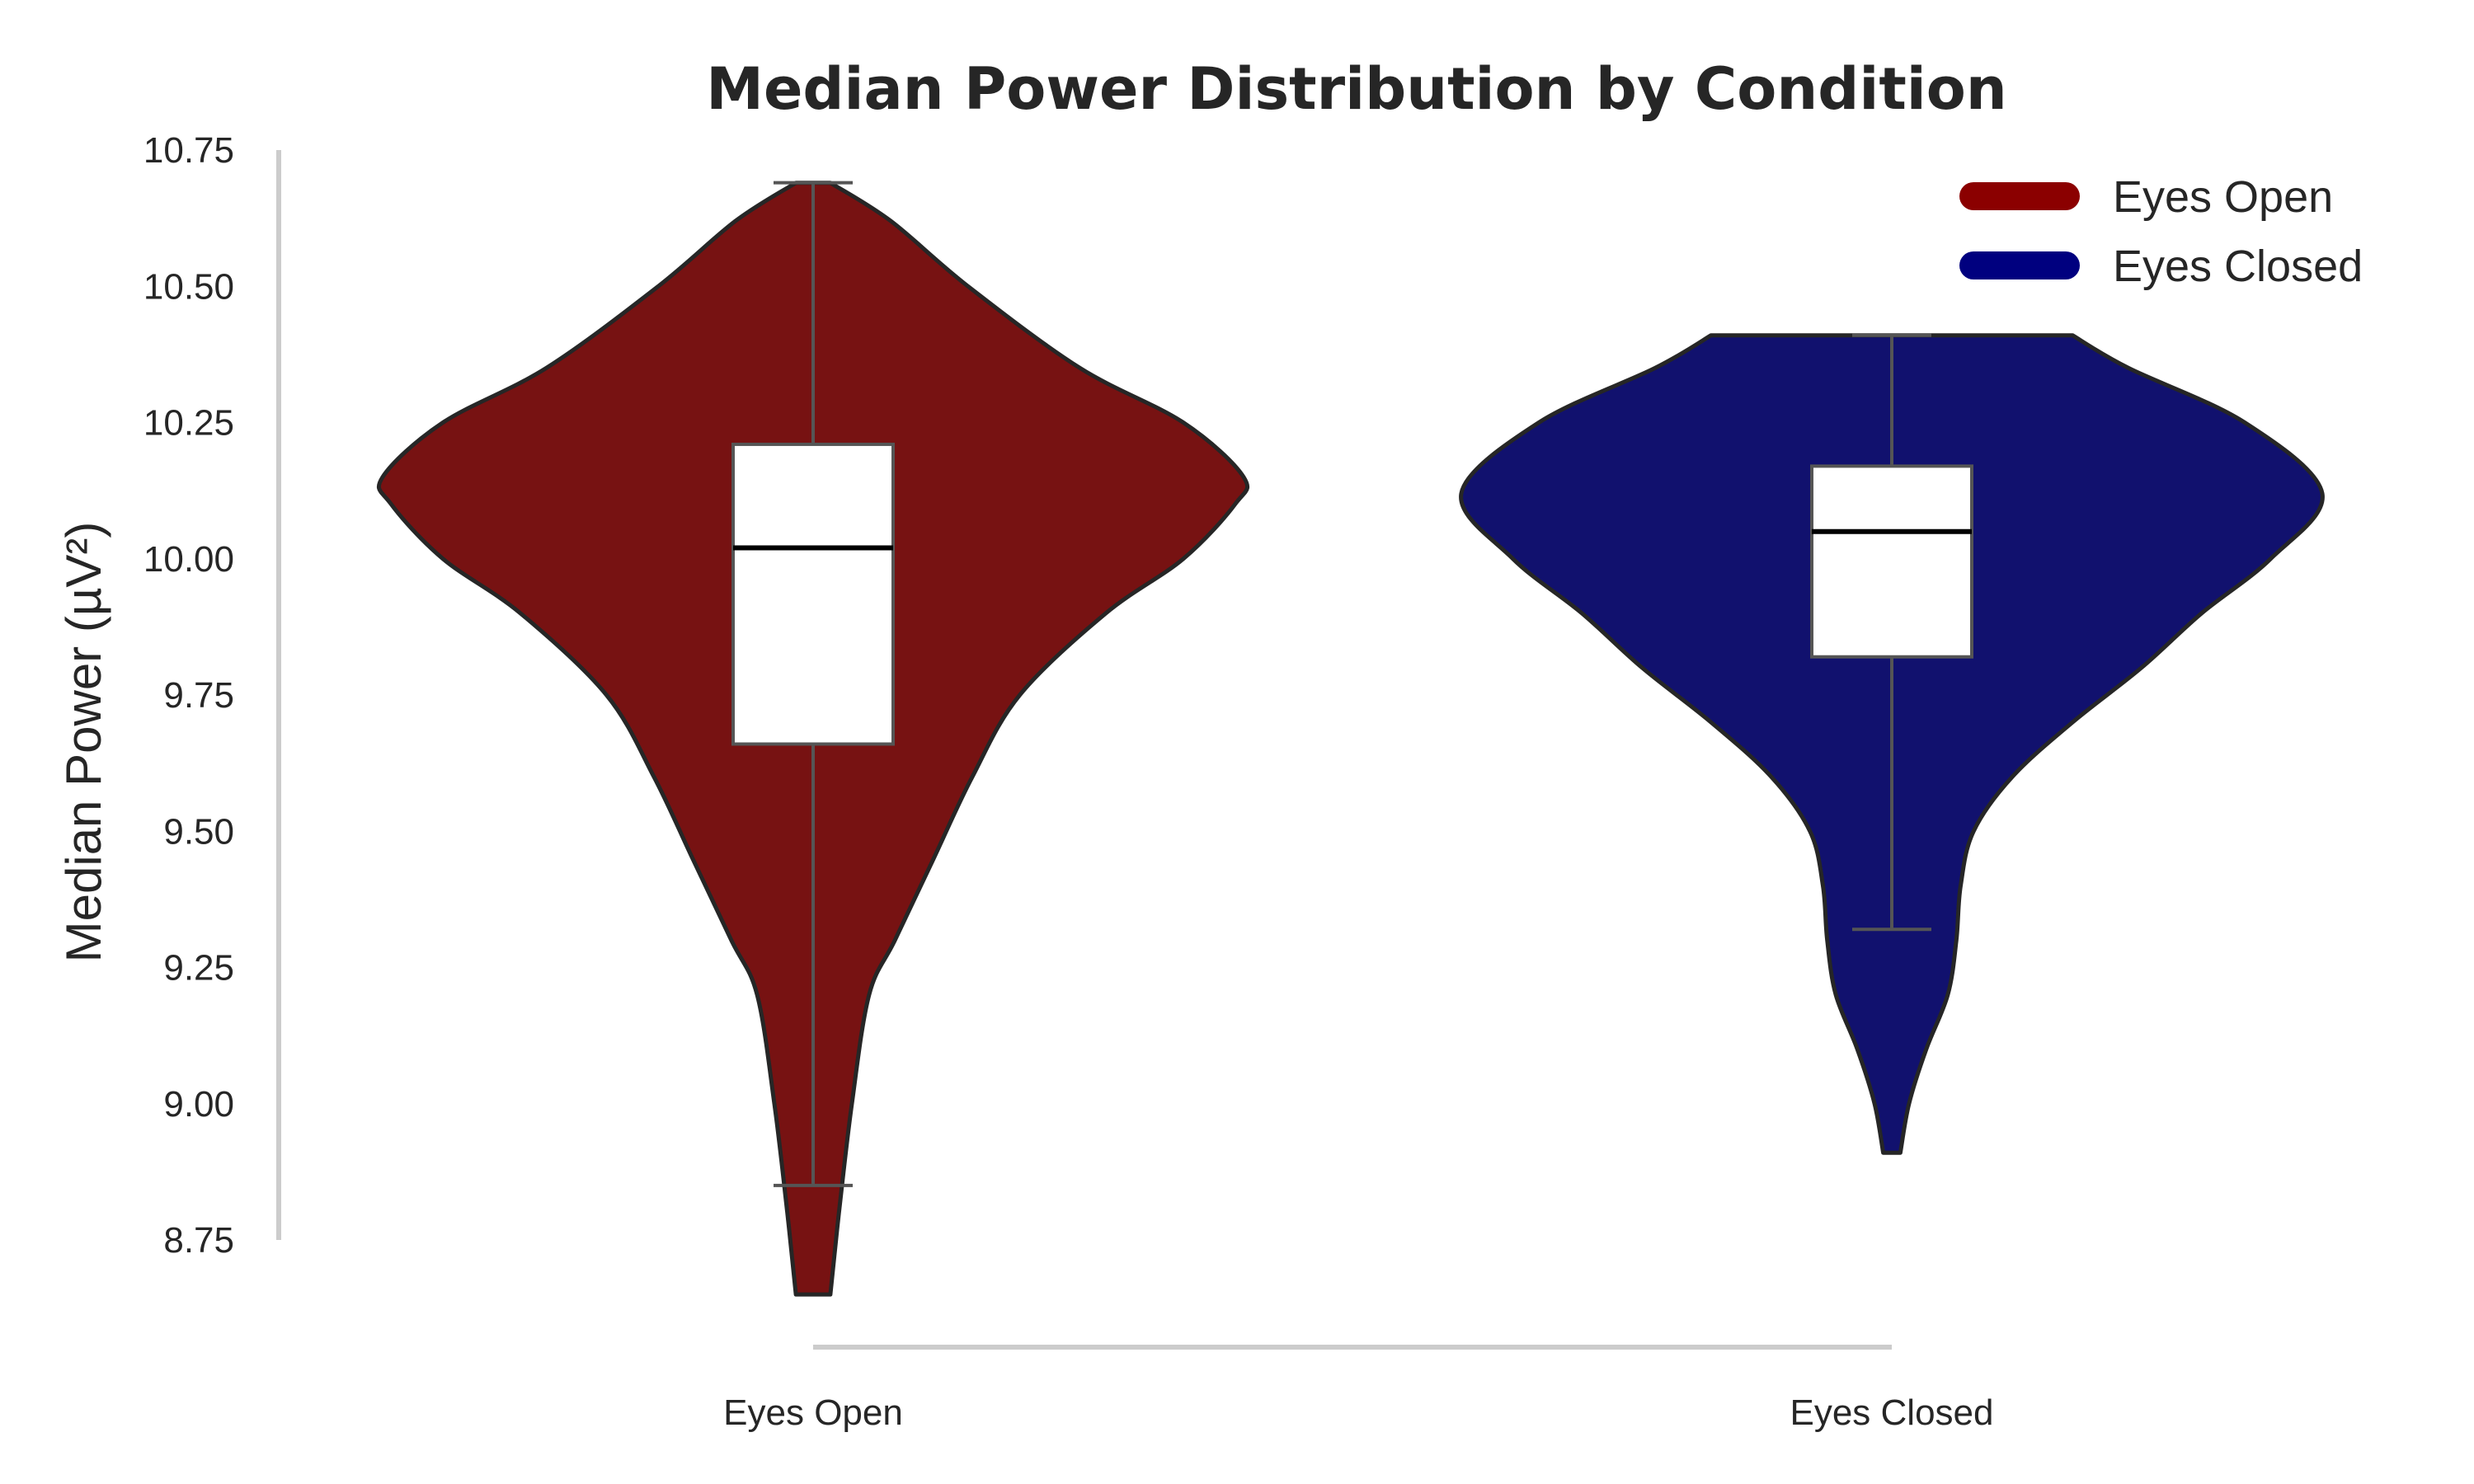 The image size is (2474, 1484). What do you see at coordinates (198, 695) in the screenshot?
I see `y-tick-label: 9.75` at bounding box center [198, 695].